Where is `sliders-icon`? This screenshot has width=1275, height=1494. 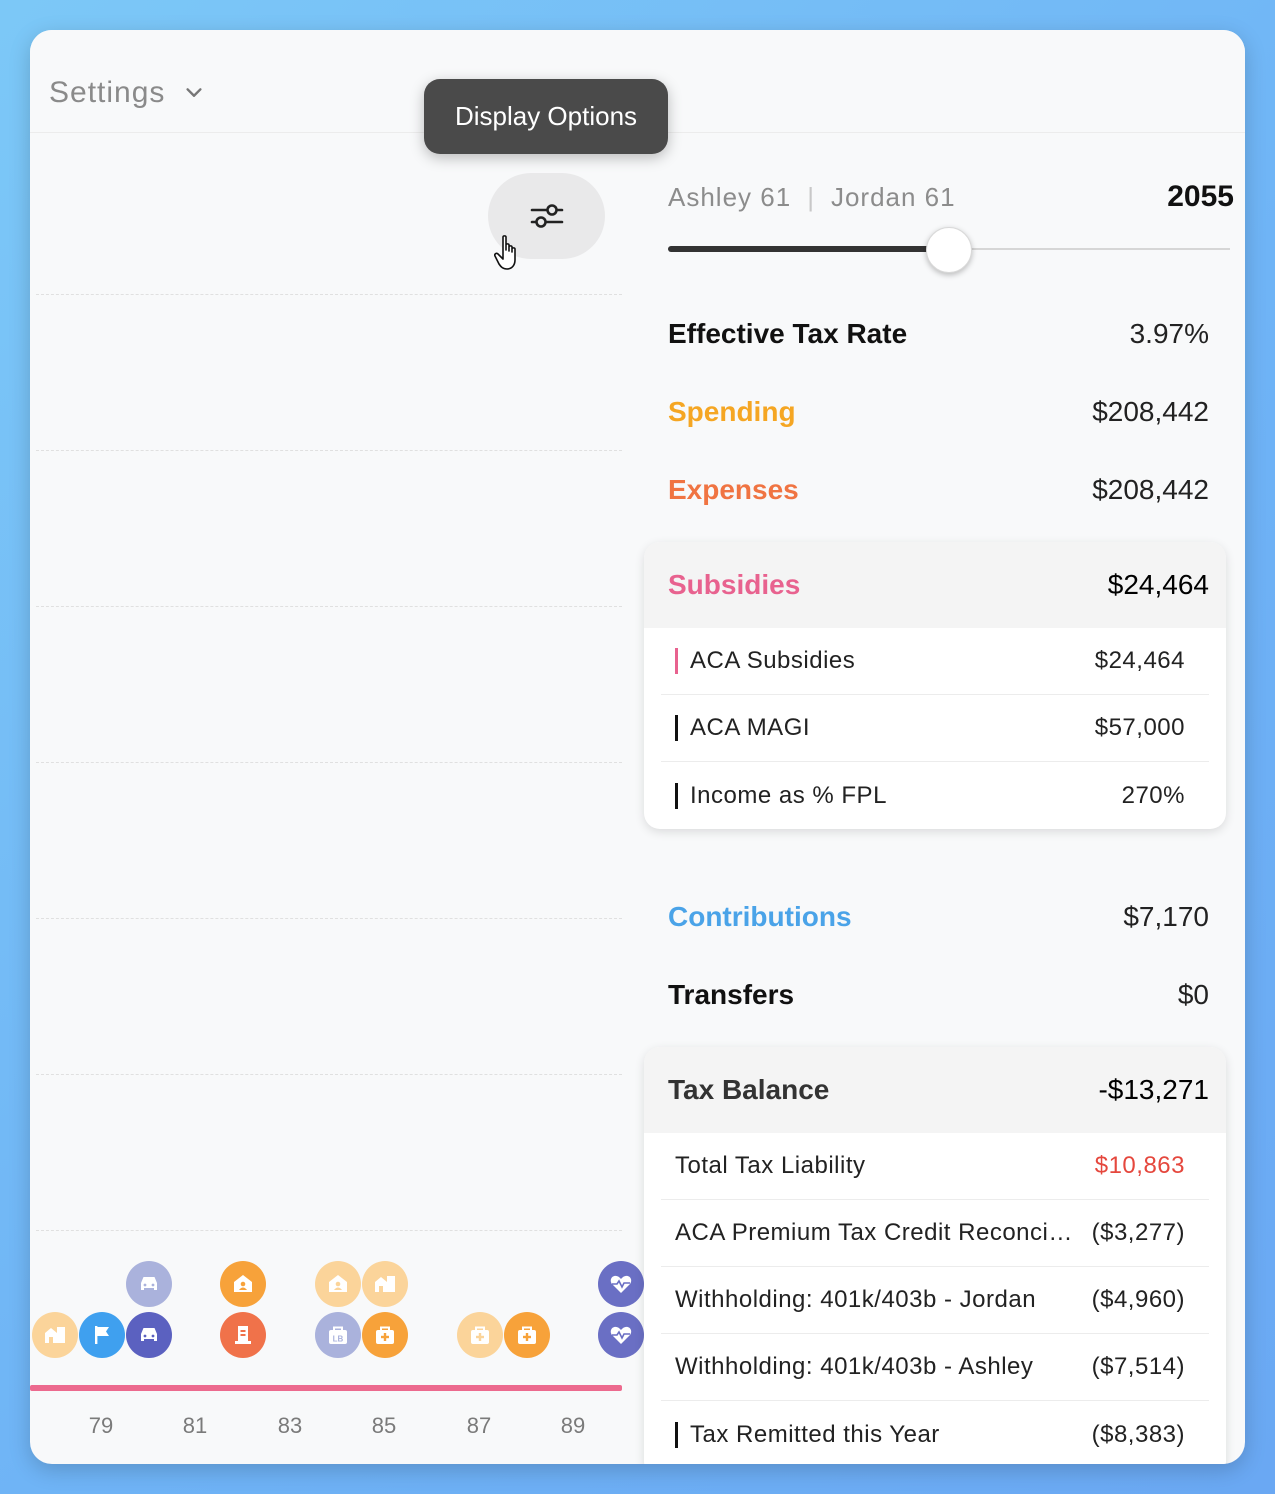
sliders-icon is located at coordinates (546, 216).